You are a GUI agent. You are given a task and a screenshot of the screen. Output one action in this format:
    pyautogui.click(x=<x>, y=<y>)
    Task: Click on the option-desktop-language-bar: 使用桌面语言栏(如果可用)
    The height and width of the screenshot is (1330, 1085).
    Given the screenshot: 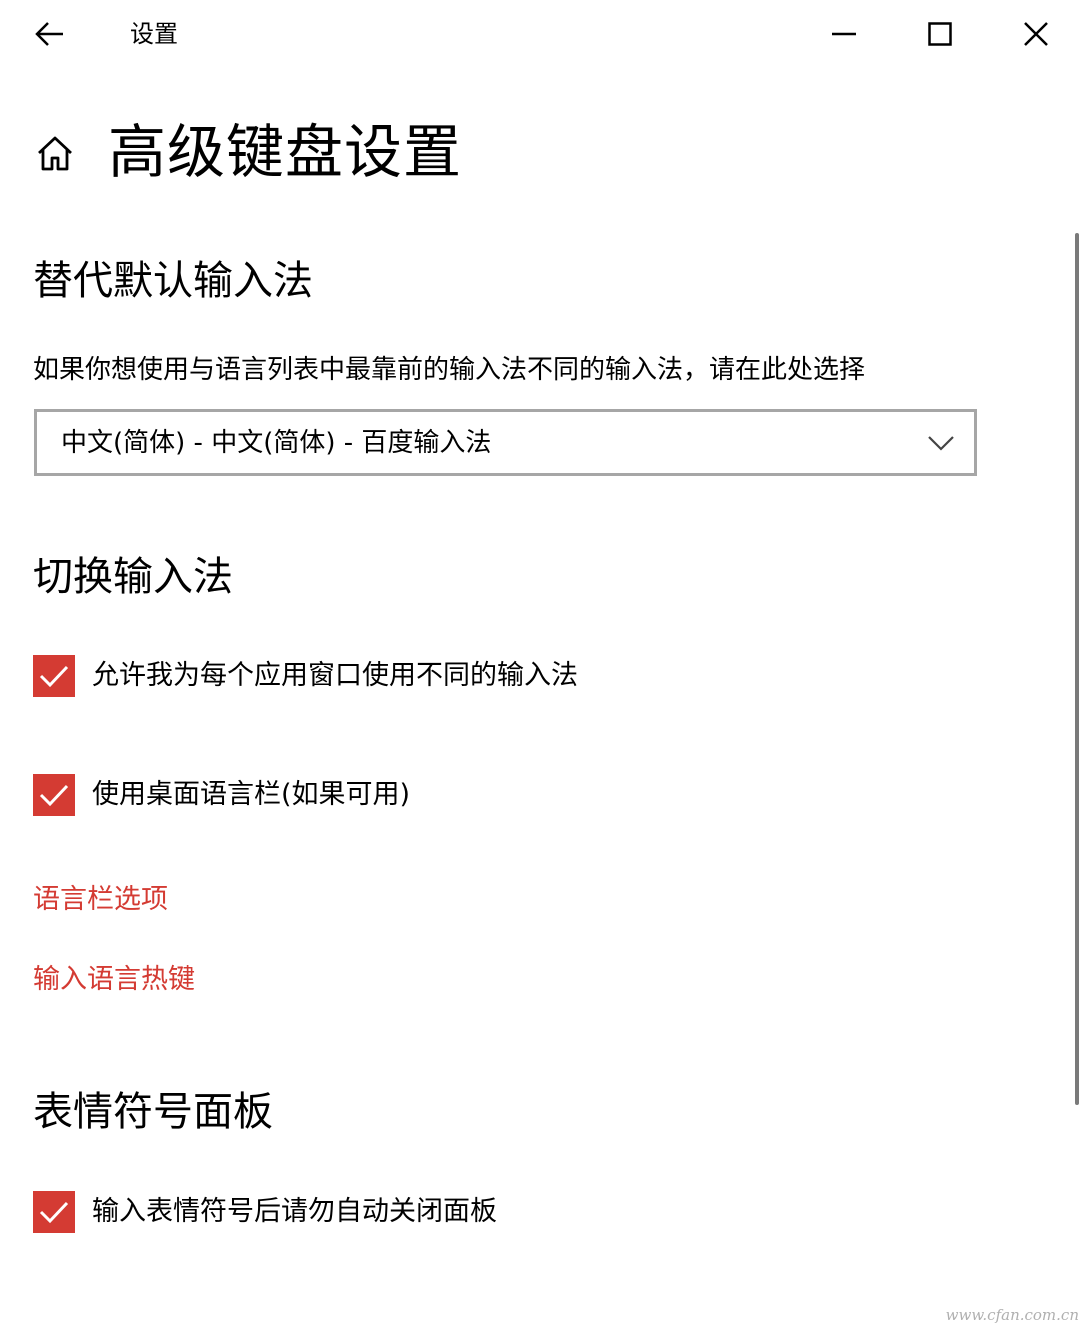 What is the action you would take?
    pyautogui.click(x=221, y=795)
    